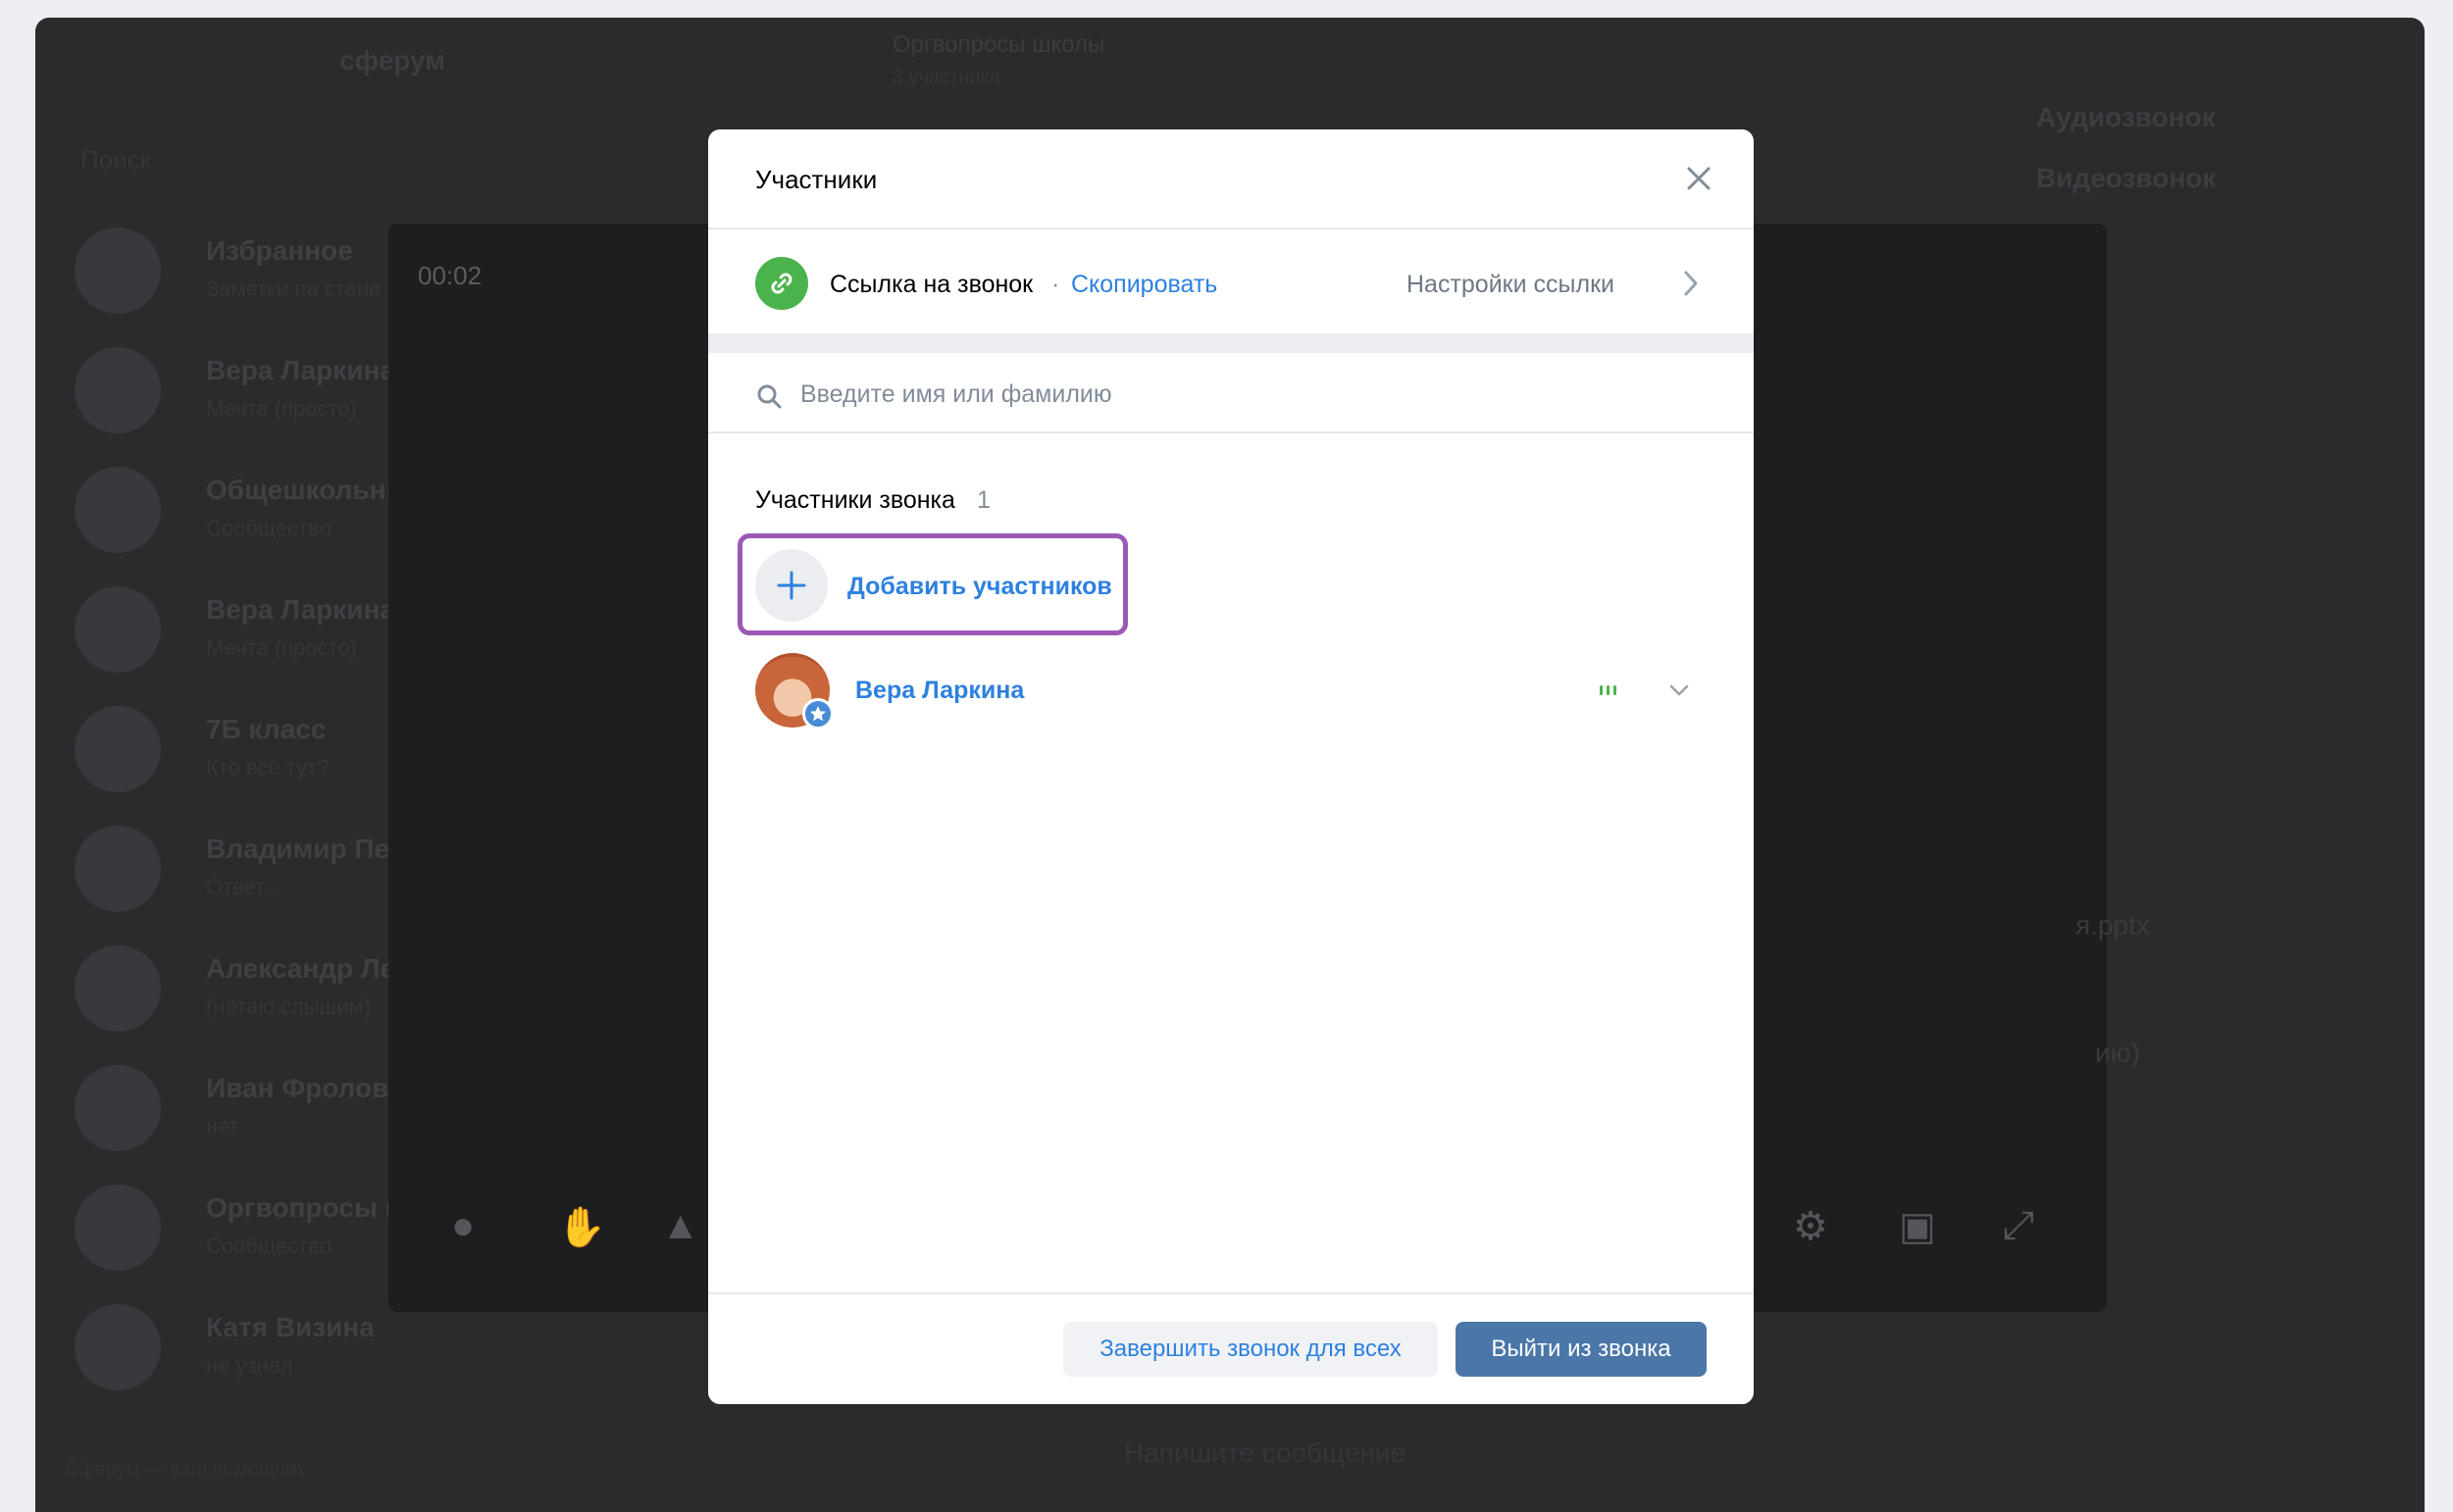  I want to click on message-input: Напишите сообщение, so click(1265, 1452).